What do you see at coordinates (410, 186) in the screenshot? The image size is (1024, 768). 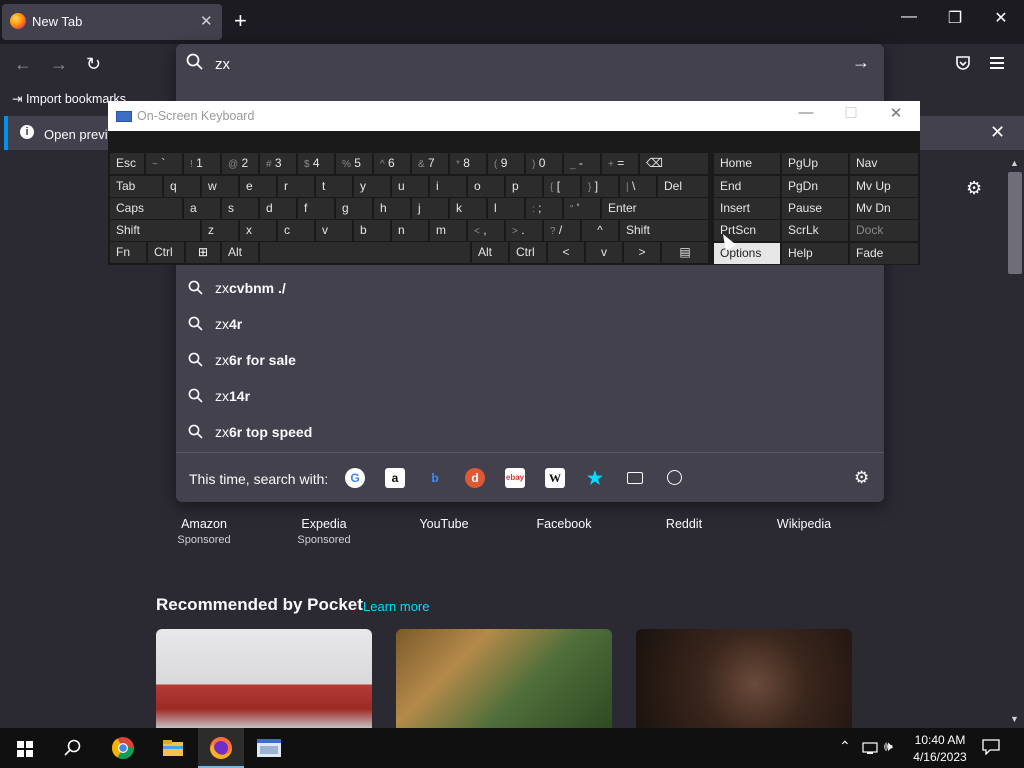 I see `key-u: u` at bounding box center [410, 186].